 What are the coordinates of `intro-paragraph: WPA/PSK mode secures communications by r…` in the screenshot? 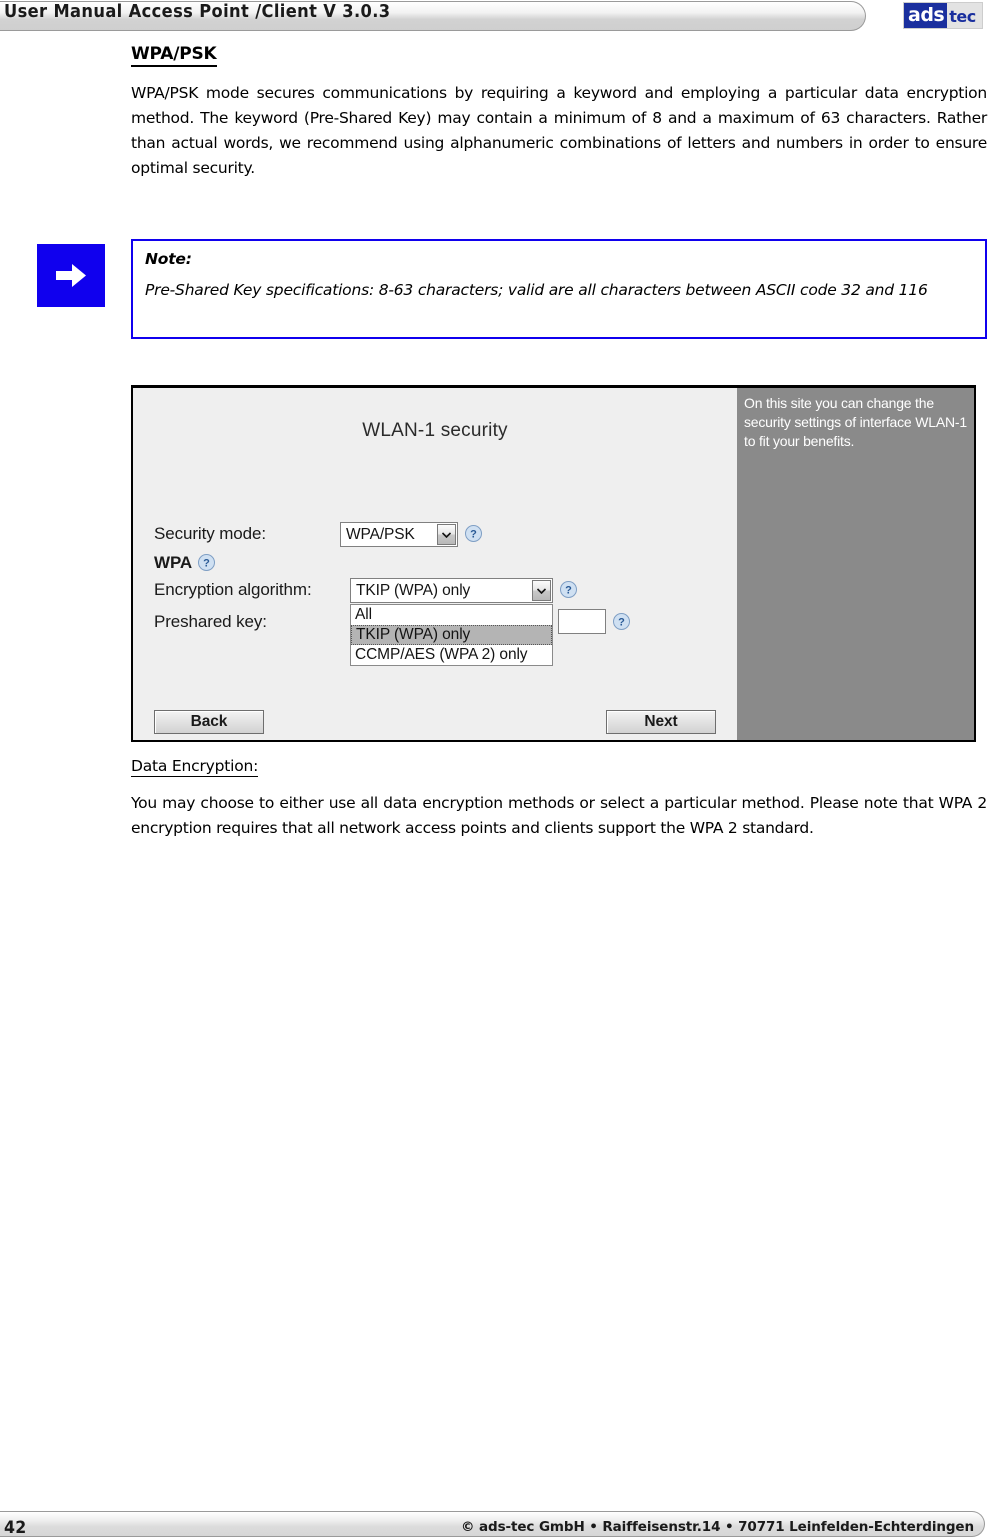 It's located at (559, 130).